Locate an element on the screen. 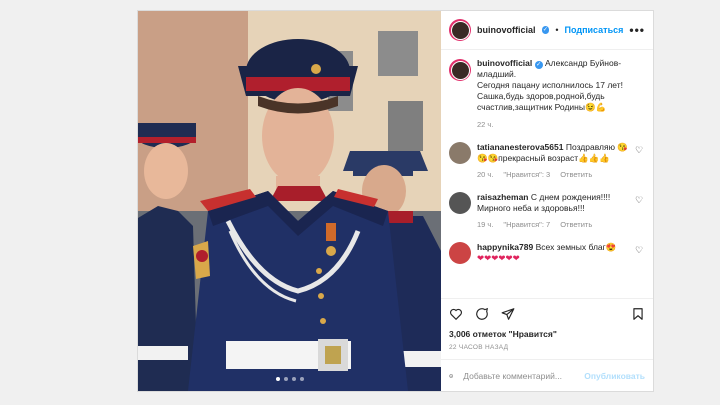 This screenshot has width=720, height=405. carousel-dots is located at coordinates (289, 379).